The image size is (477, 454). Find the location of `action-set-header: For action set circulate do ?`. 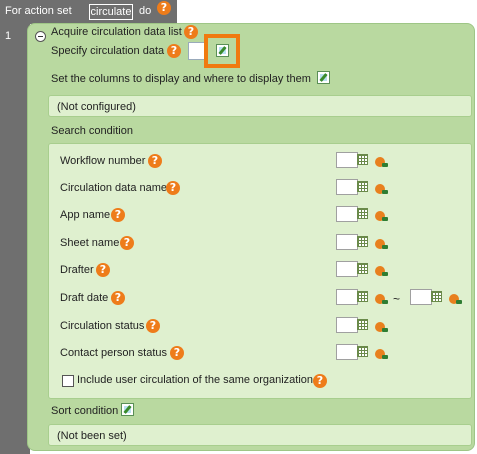

action-set-header: For action set circulate do ? is located at coordinates (88, 12).